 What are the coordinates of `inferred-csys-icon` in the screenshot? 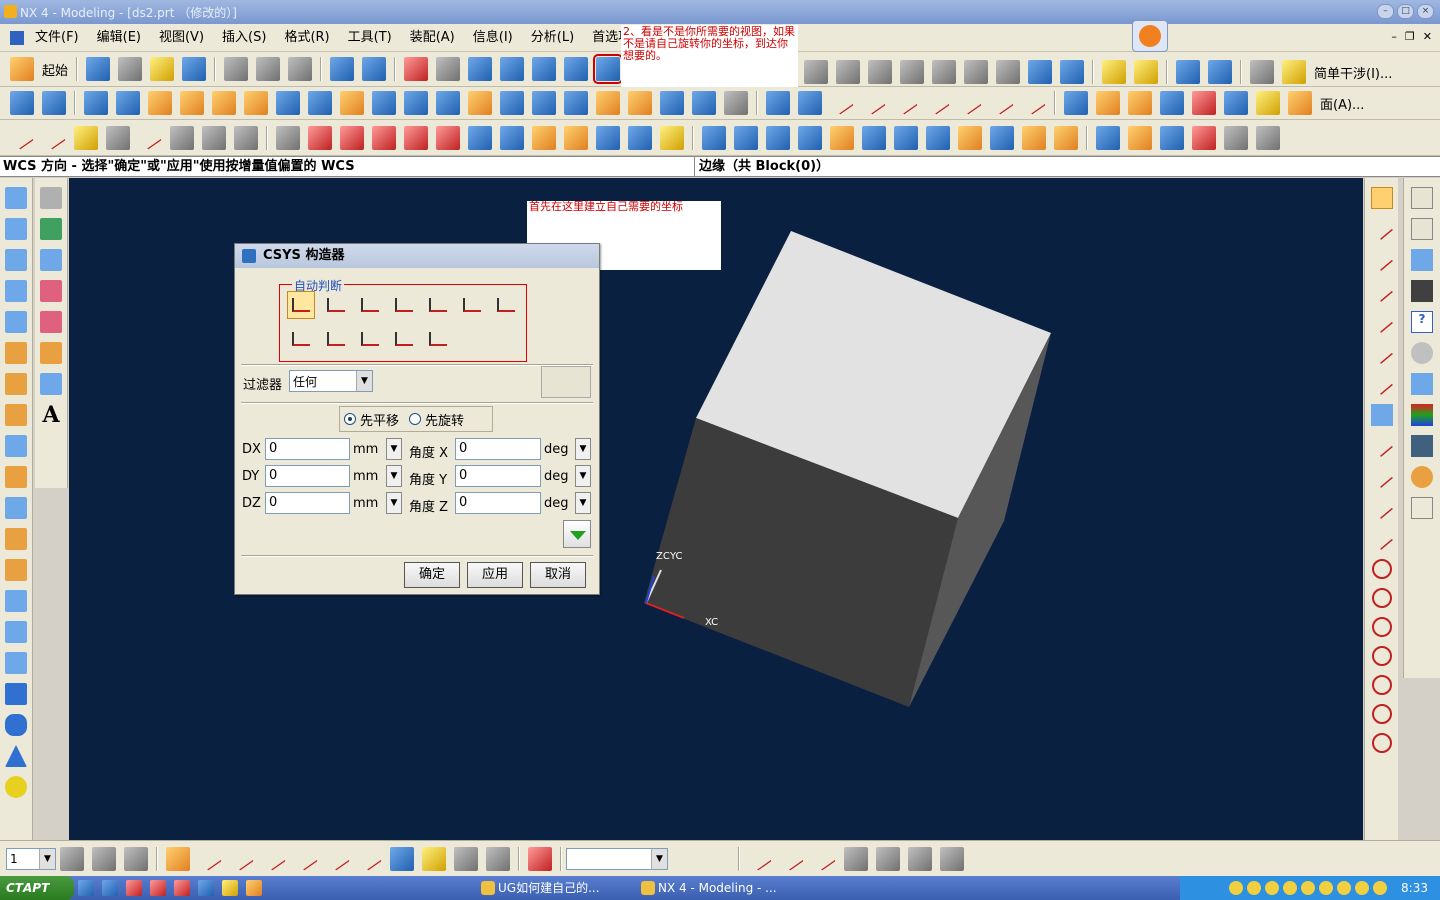 It's located at (301, 305).